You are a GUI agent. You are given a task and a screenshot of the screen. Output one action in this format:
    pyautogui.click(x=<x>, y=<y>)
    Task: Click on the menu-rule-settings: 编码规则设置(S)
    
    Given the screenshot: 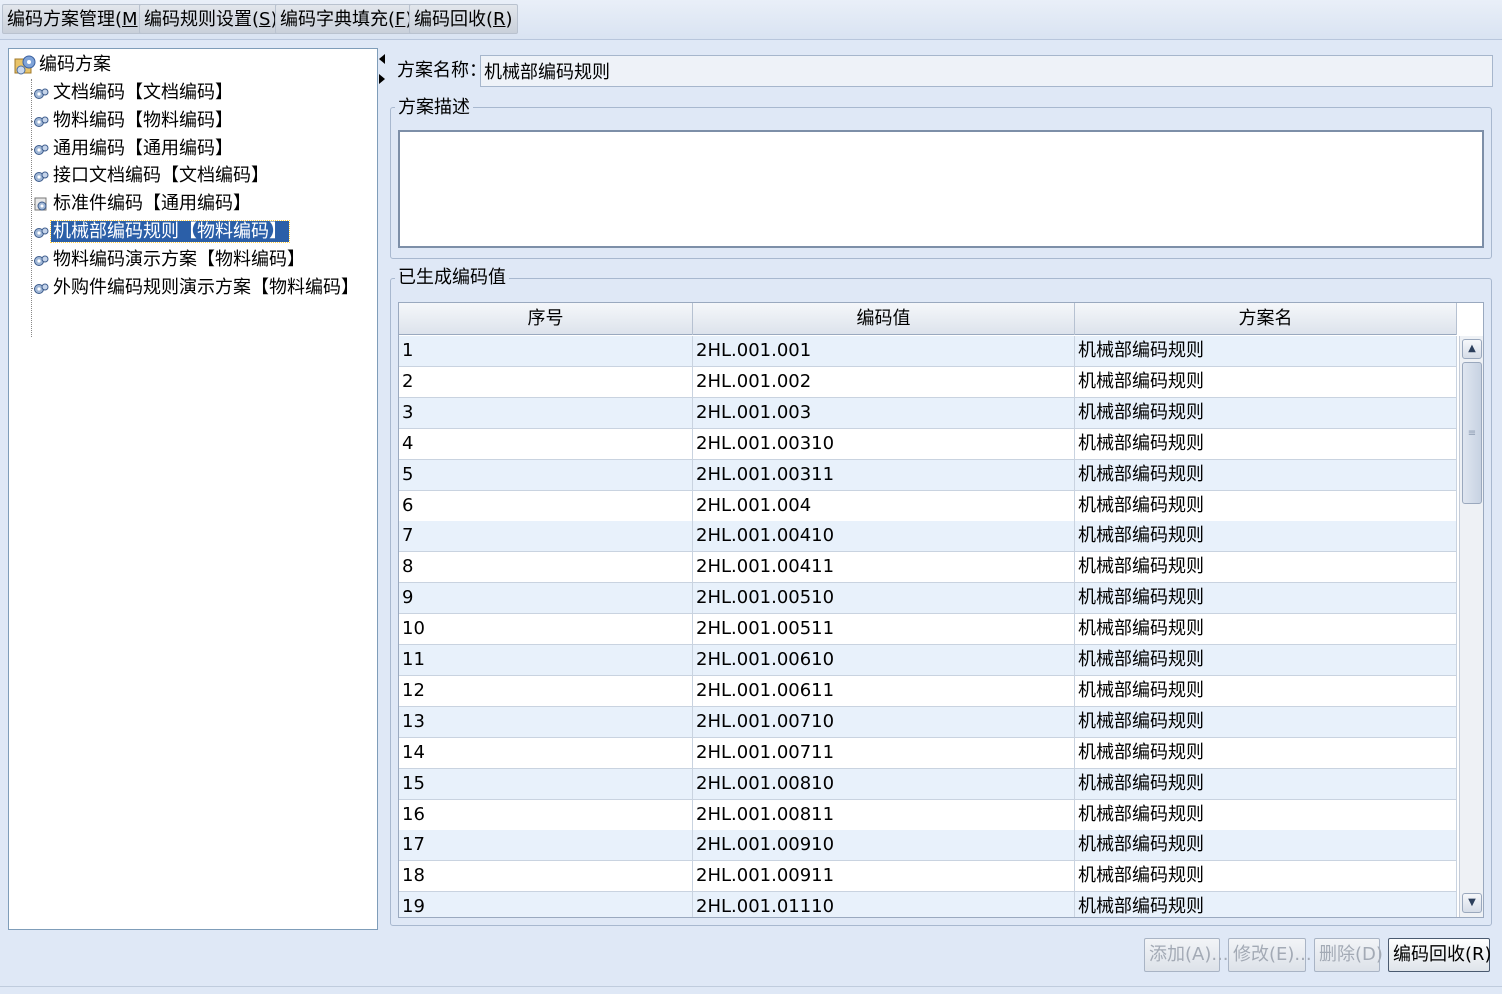 What is the action you would take?
    pyautogui.click(x=211, y=19)
    